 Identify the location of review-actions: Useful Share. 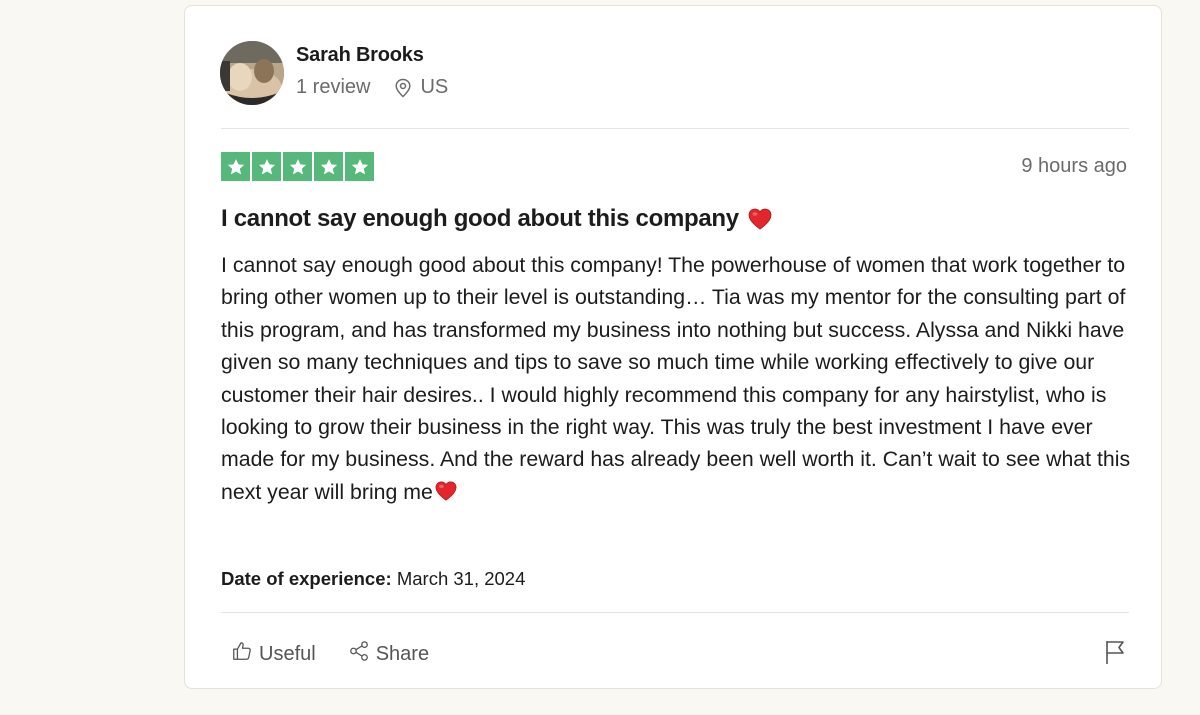
(346, 654).